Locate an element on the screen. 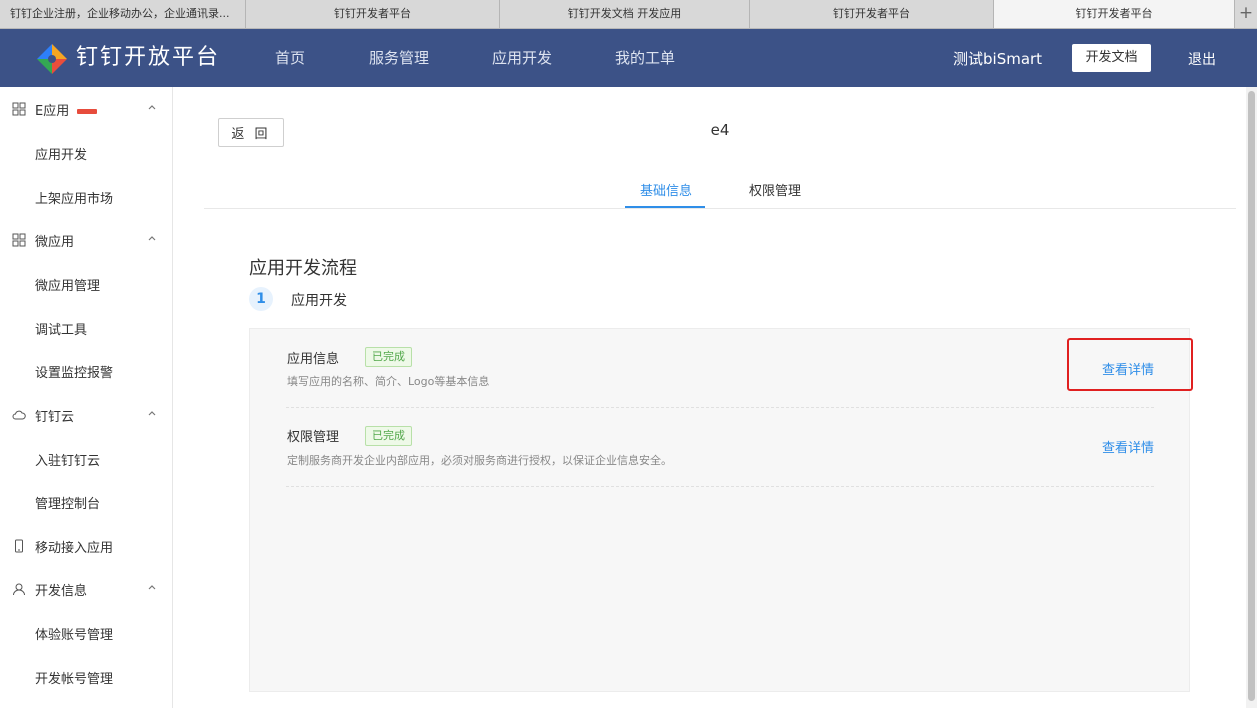  new-badge is located at coordinates (87, 111).